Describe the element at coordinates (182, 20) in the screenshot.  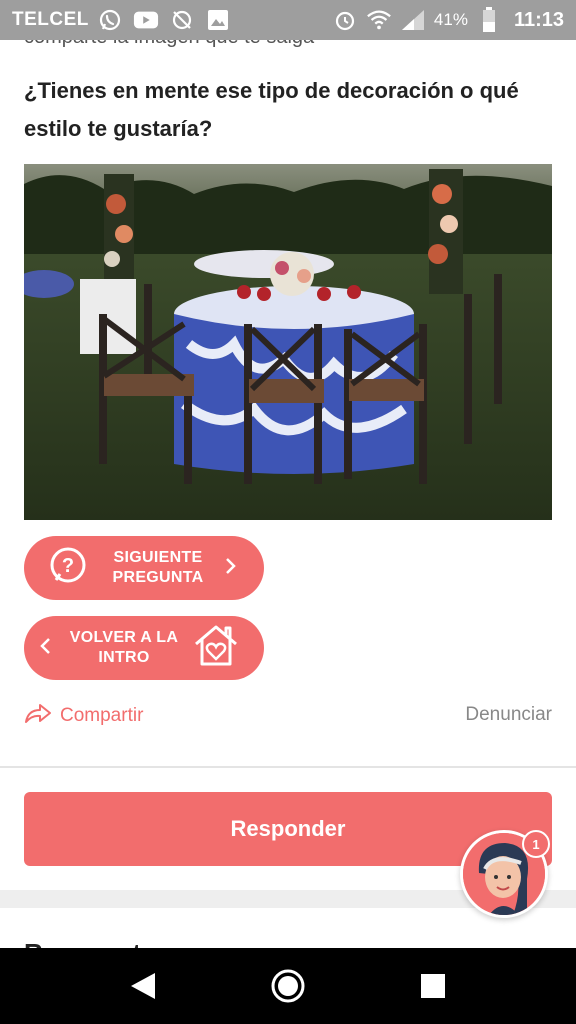
I see `sync-off-icon` at that location.